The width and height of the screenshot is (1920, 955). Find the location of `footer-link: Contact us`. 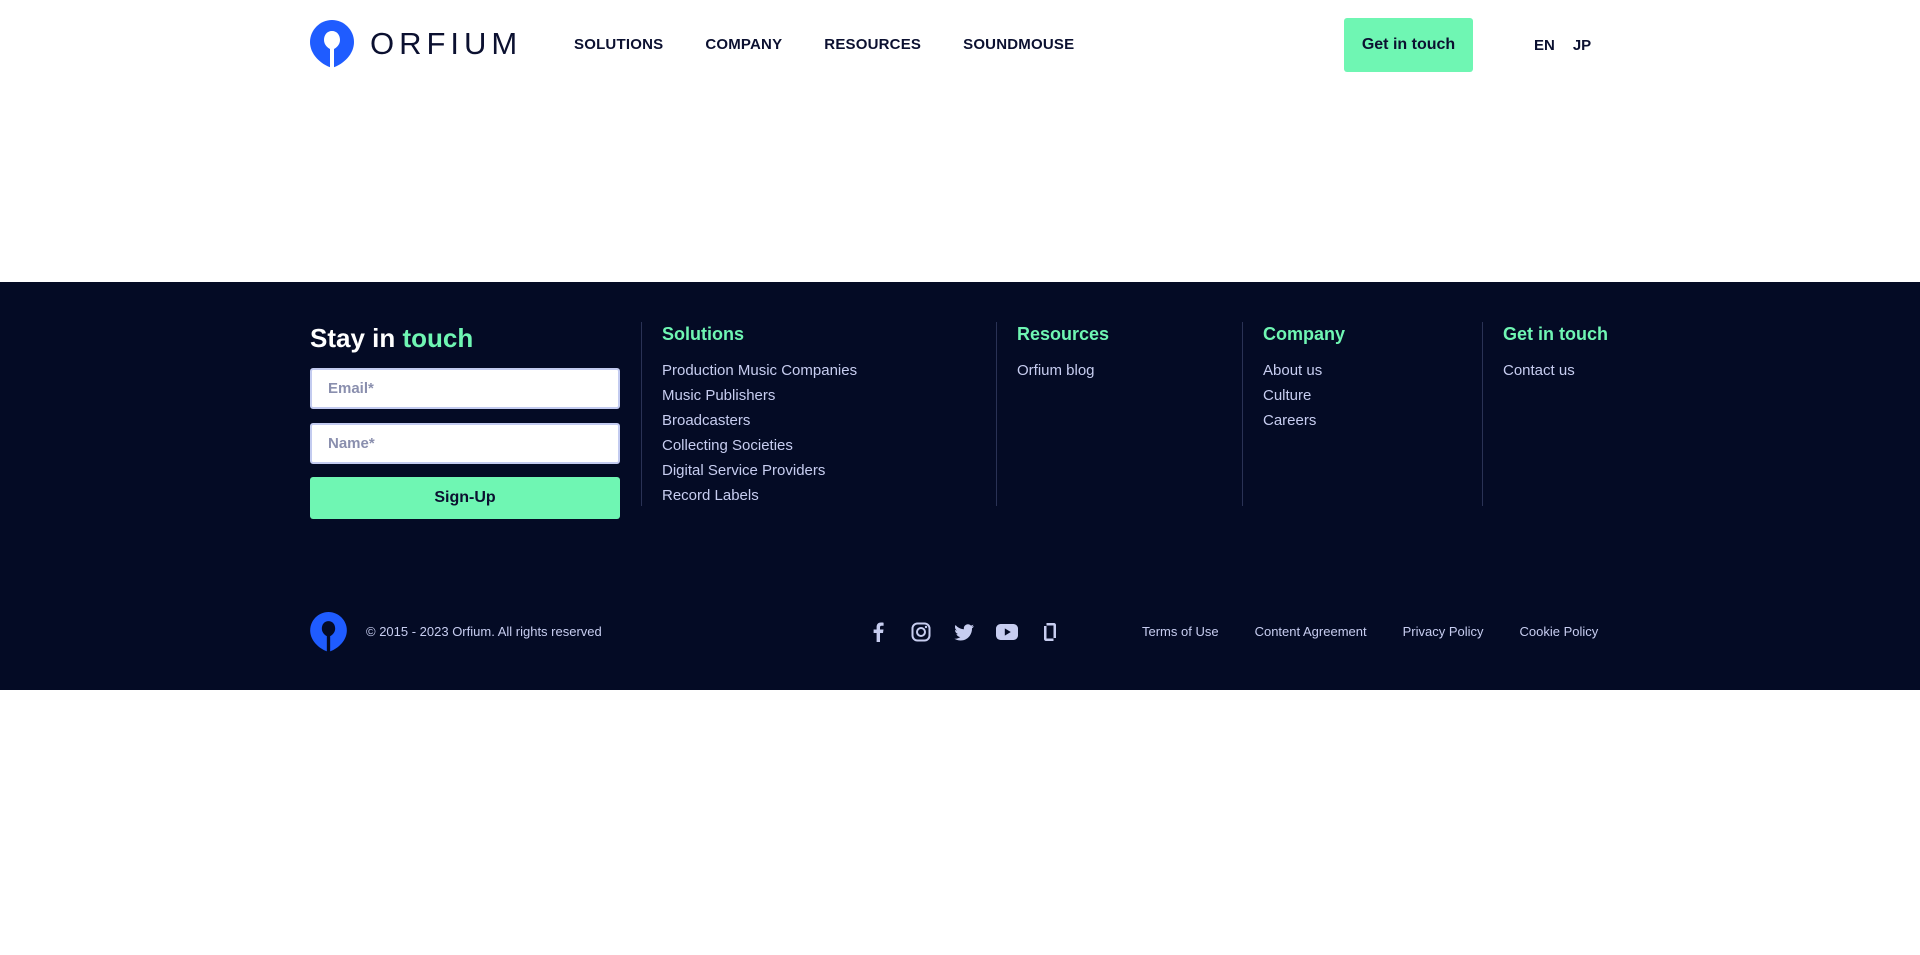

footer-link: Contact us is located at coordinates (1555, 370).